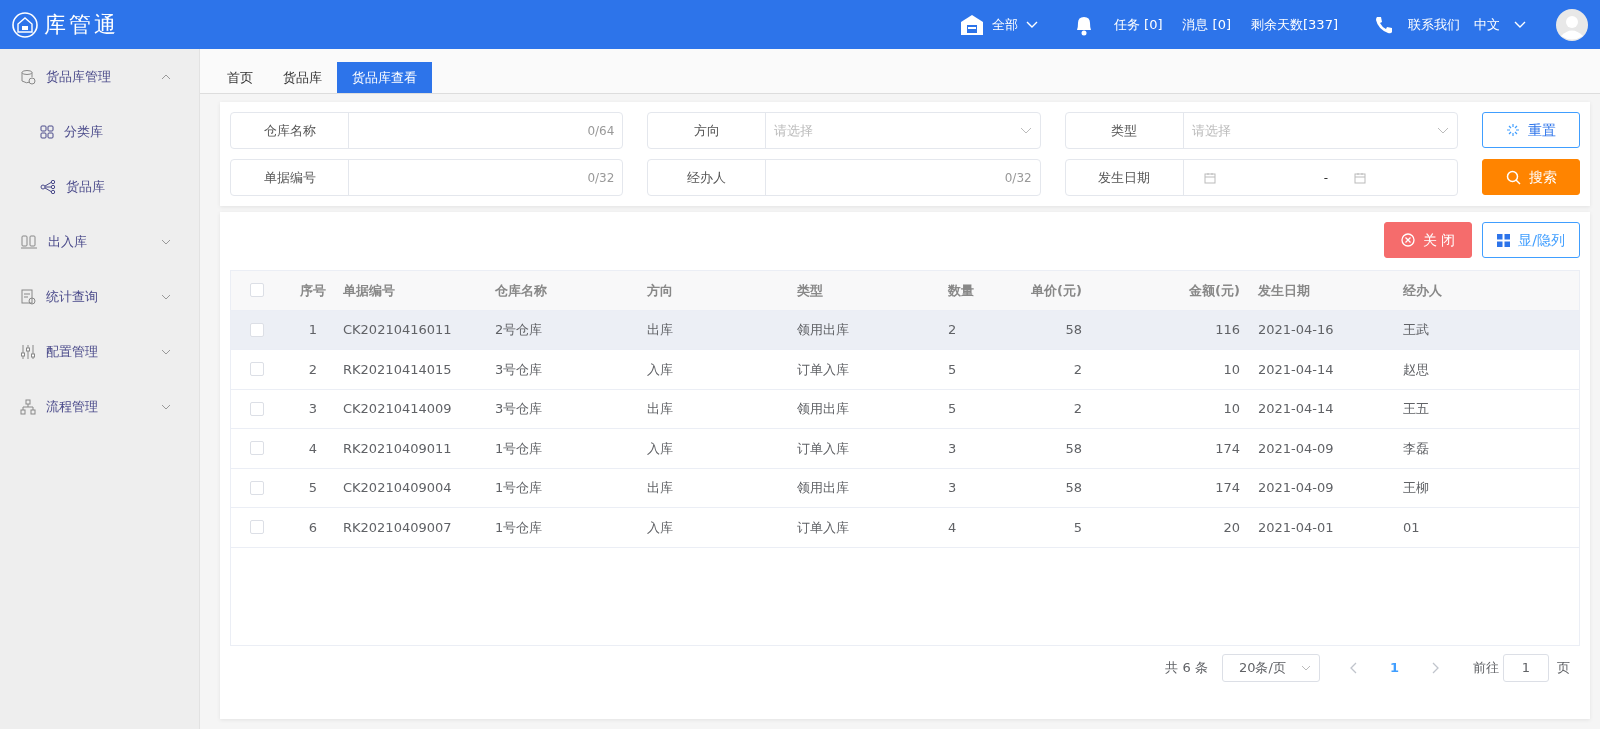 This screenshot has width=1600, height=729. Describe the element at coordinates (72, 351) in the screenshot. I see `sidebar-item: 配置管理` at that location.